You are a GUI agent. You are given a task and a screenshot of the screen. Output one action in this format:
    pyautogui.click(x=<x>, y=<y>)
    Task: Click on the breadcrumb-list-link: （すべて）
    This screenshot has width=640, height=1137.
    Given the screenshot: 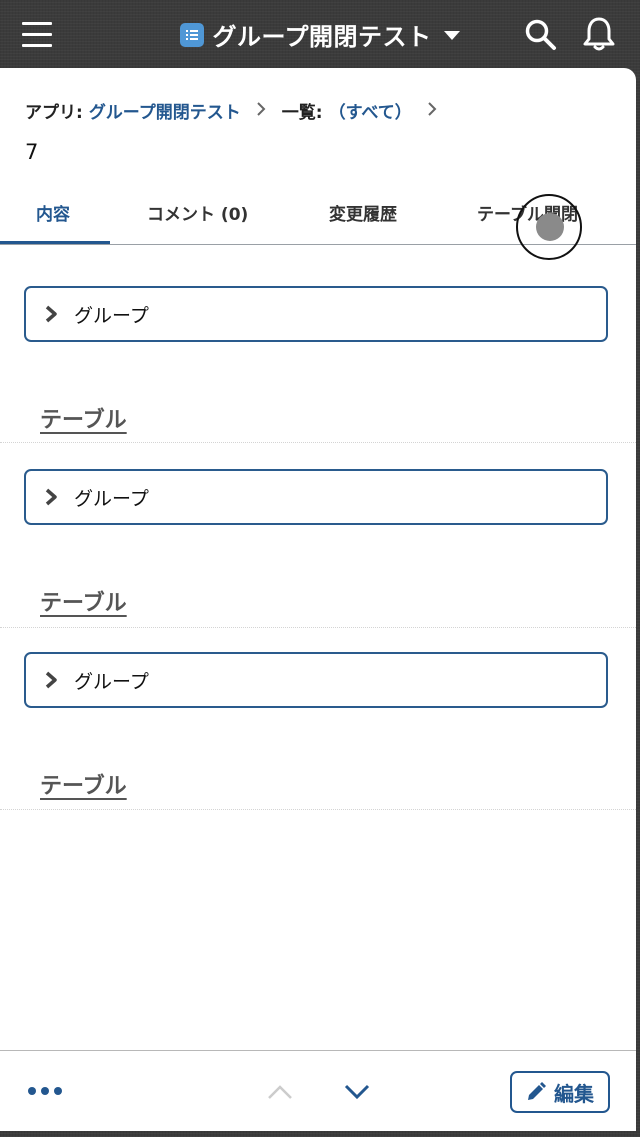 What is the action you would take?
    pyautogui.click(x=370, y=110)
    